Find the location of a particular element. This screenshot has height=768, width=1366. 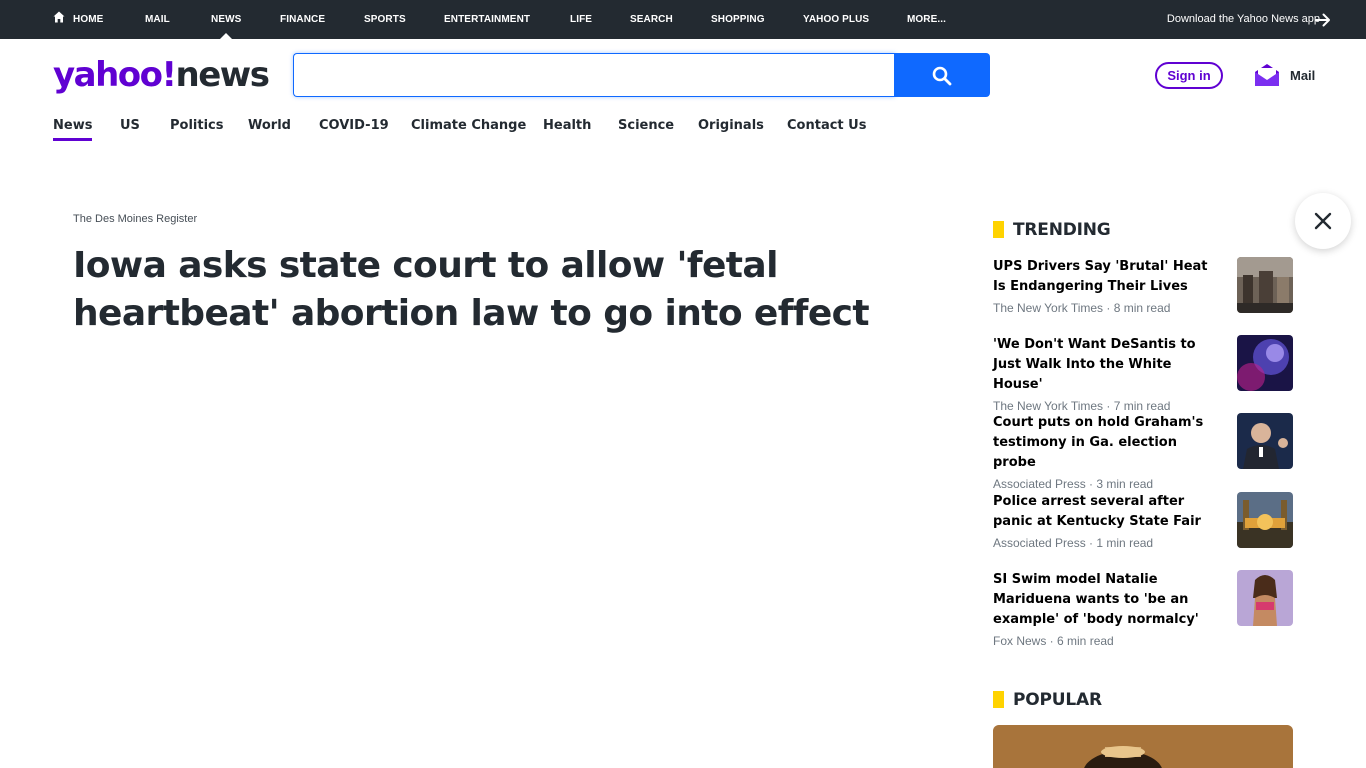

search-input is located at coordinates (594, 75).